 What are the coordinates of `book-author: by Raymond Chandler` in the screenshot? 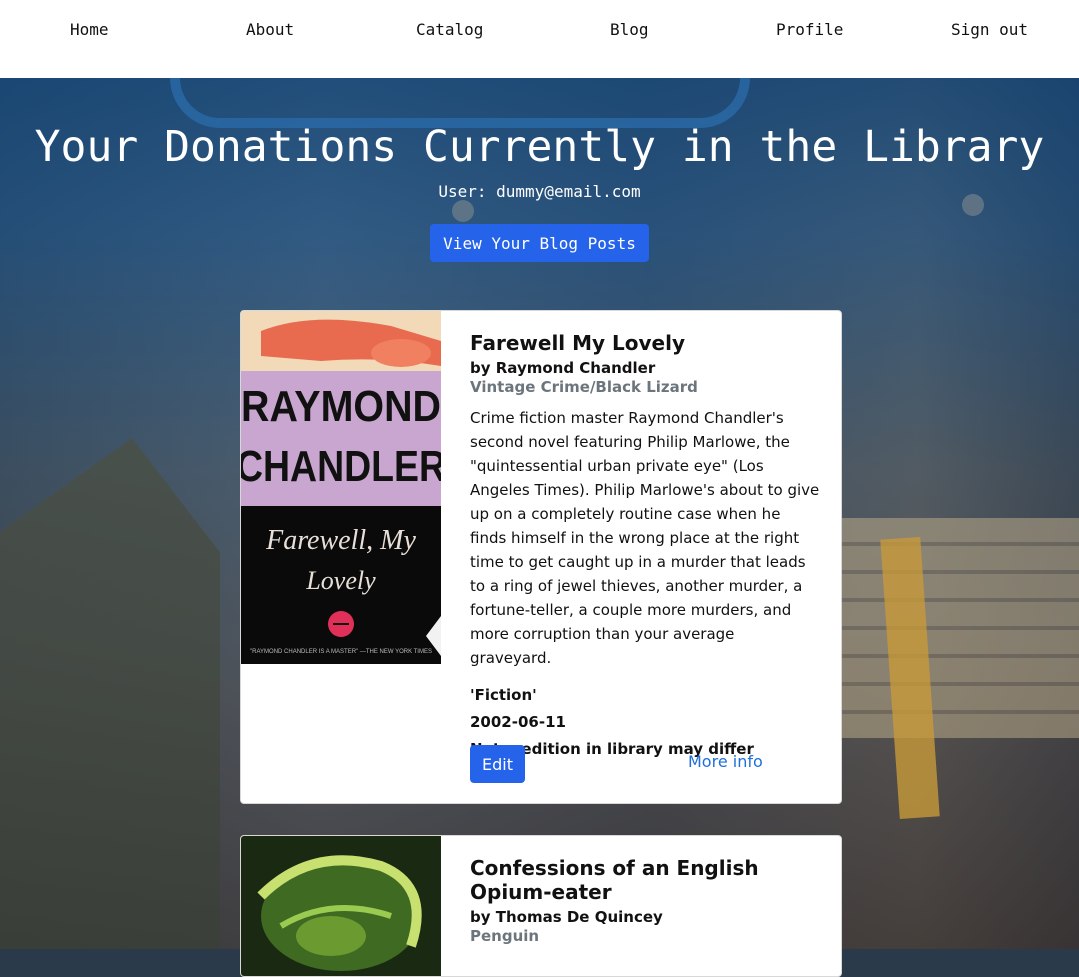 It's located at (563, 368).